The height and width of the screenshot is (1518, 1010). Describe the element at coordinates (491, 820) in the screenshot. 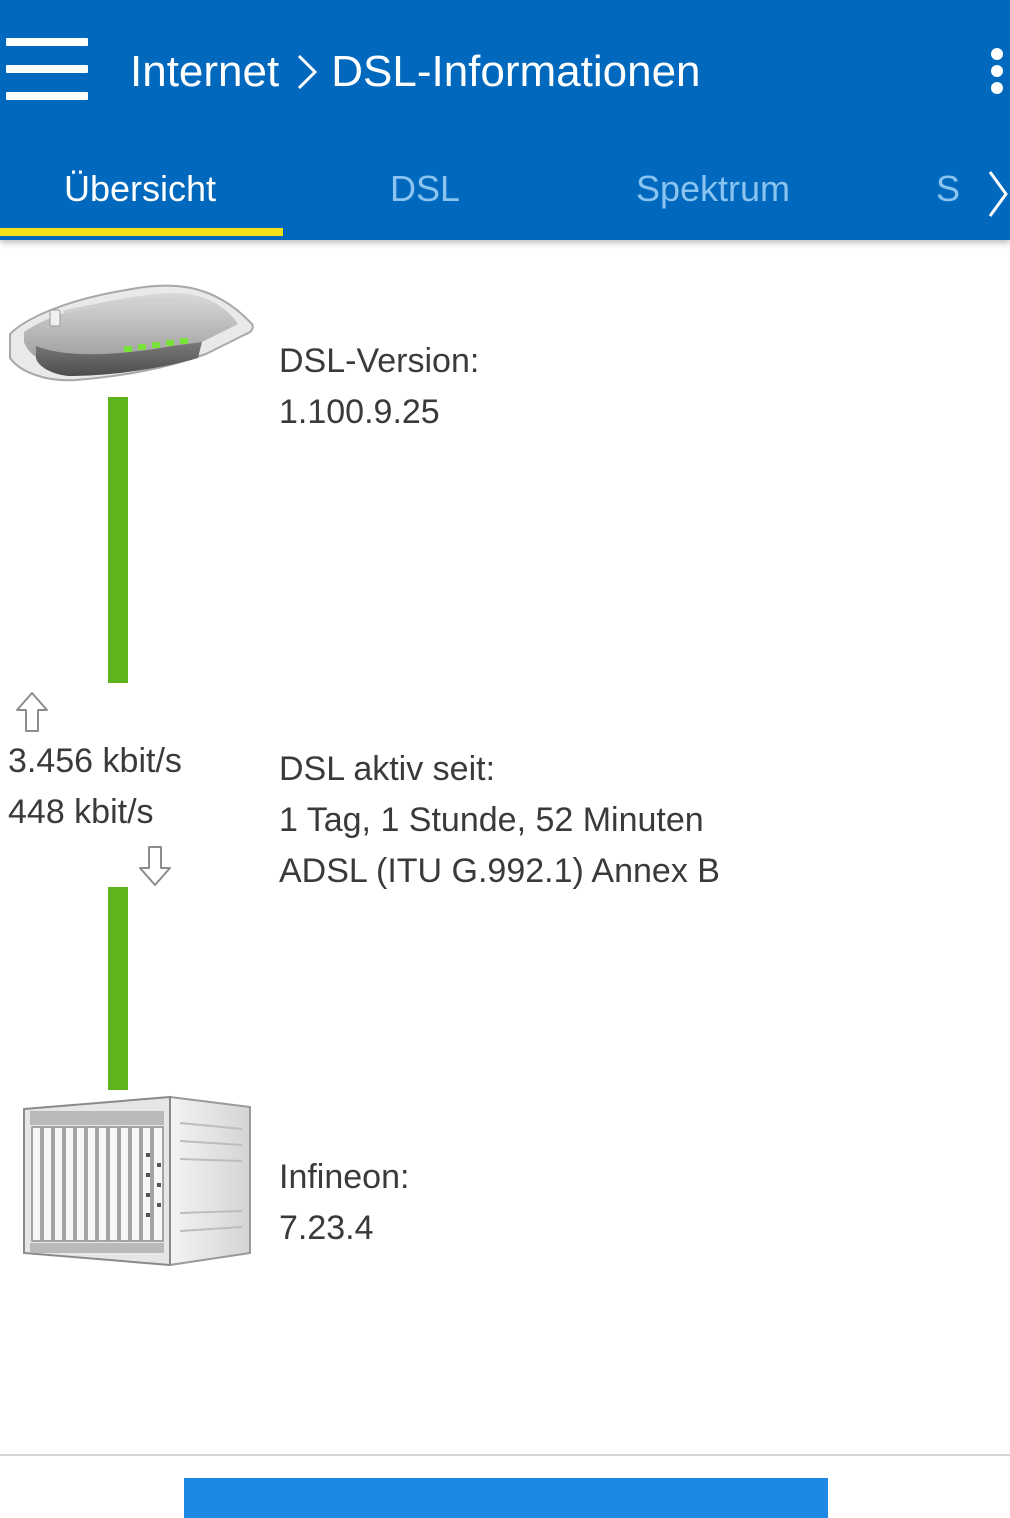

I see `active-since-value: 1 Tag, 1 Stunde, 52 Minuten` at that location.